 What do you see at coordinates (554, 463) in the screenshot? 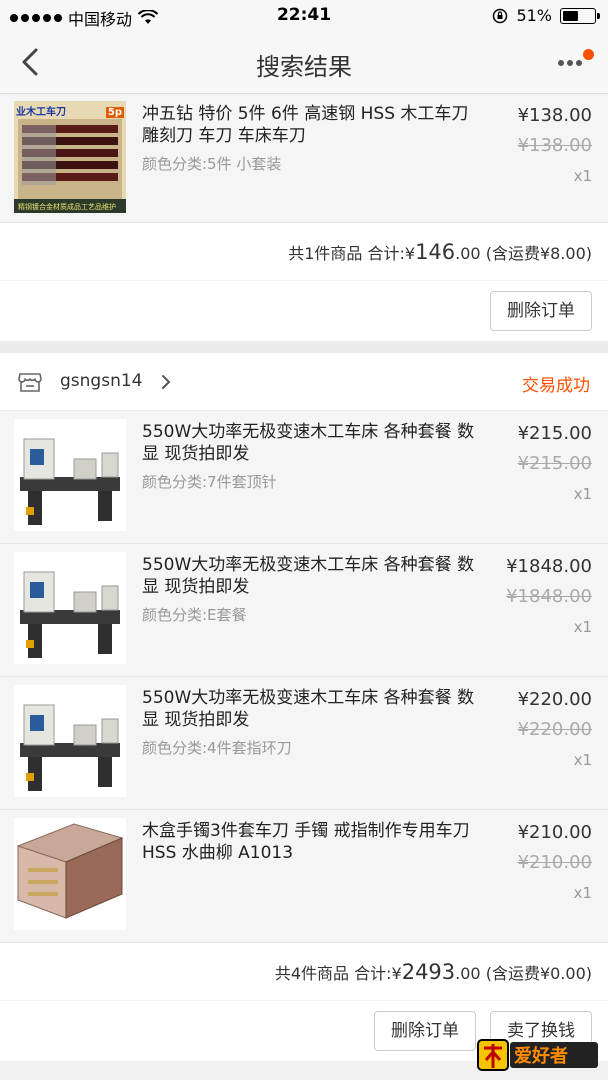
I see `product-original-price: ¥215.00` at bounding box center [554, 463].